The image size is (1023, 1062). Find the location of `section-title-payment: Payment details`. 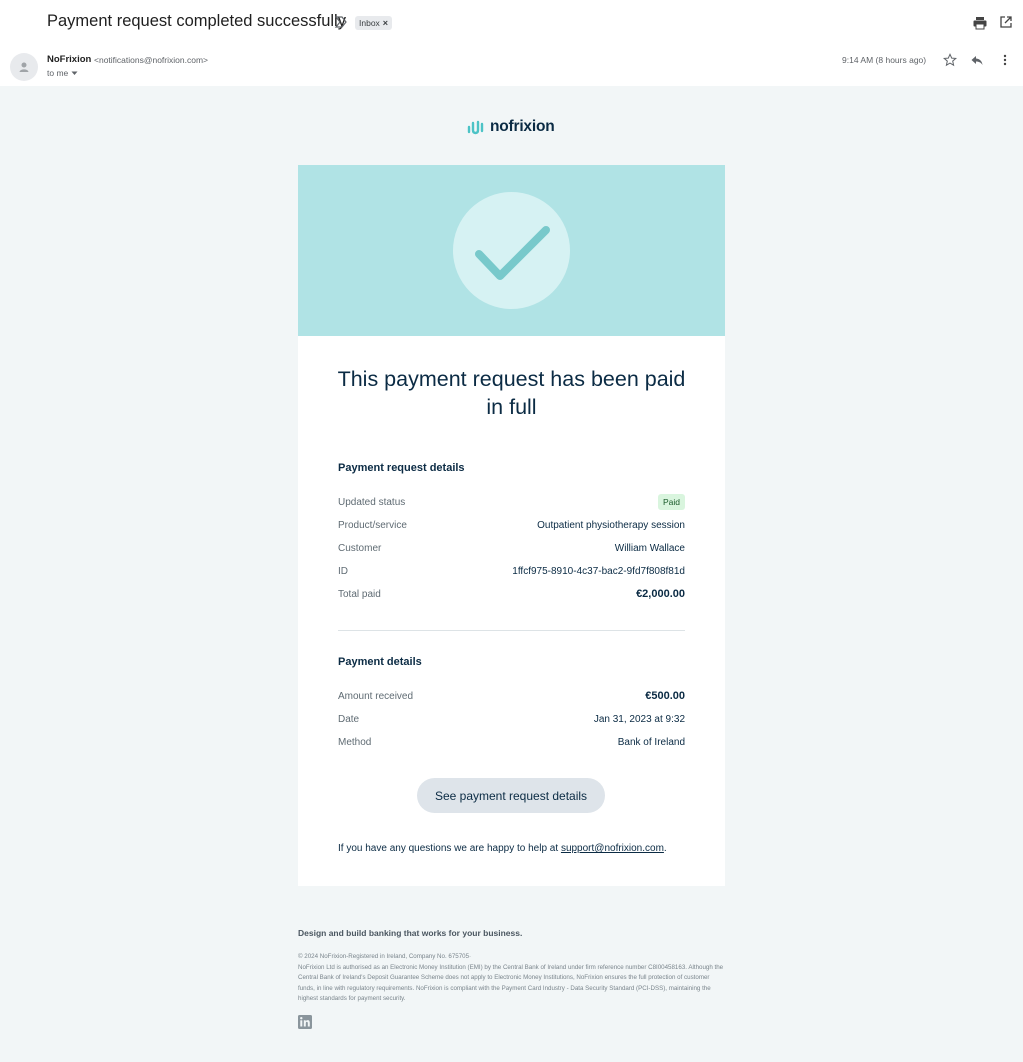

section-title-payment: Payment details is located at coordinates (380, 662).